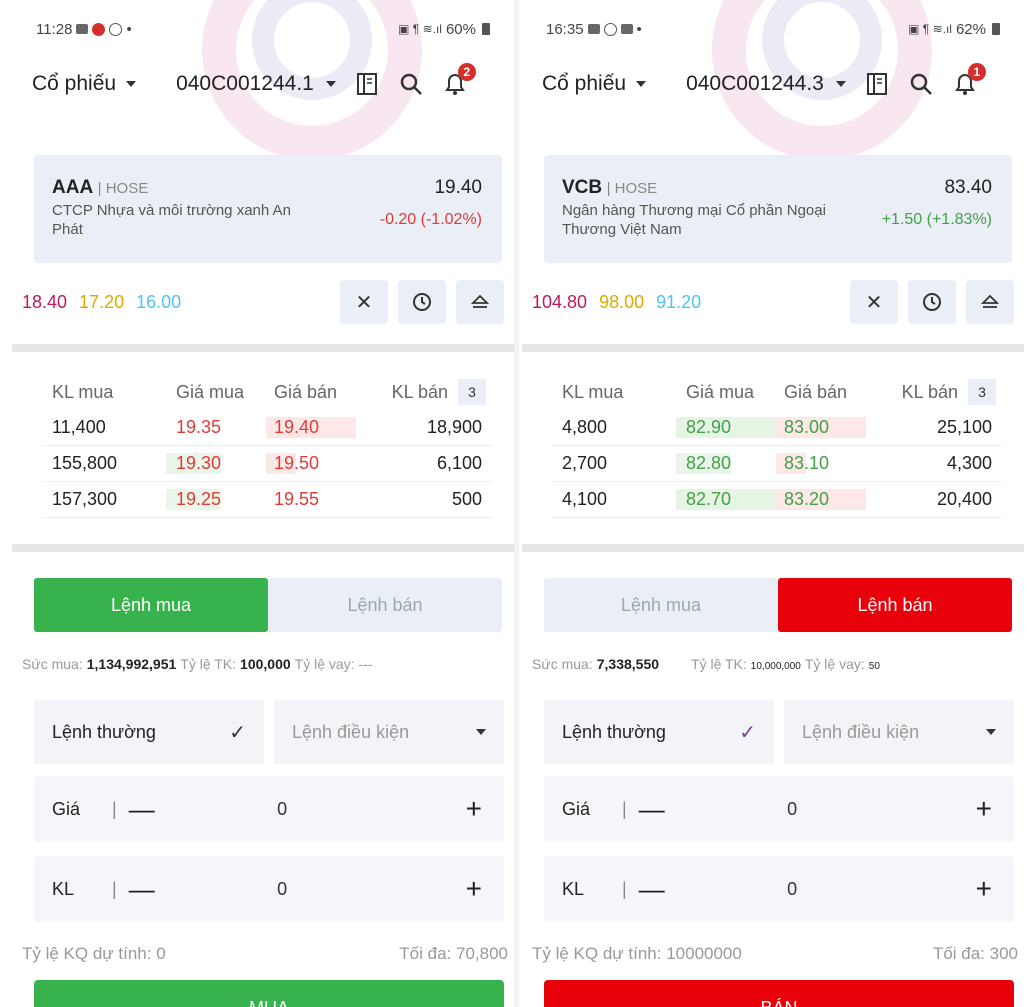 The image size is (1027, 1007). I want to click on ceiling-price: 18.40, so click(44, 302).